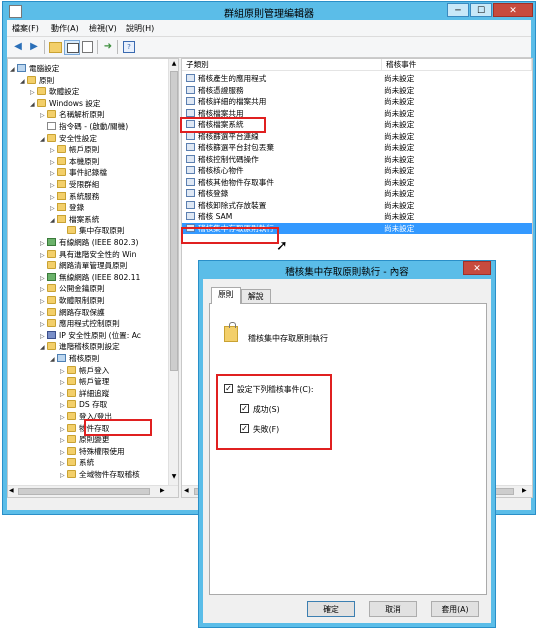 This screenshot has height=630, width=538. I want to click on success-checkbox: ✓, so click(244, 408).